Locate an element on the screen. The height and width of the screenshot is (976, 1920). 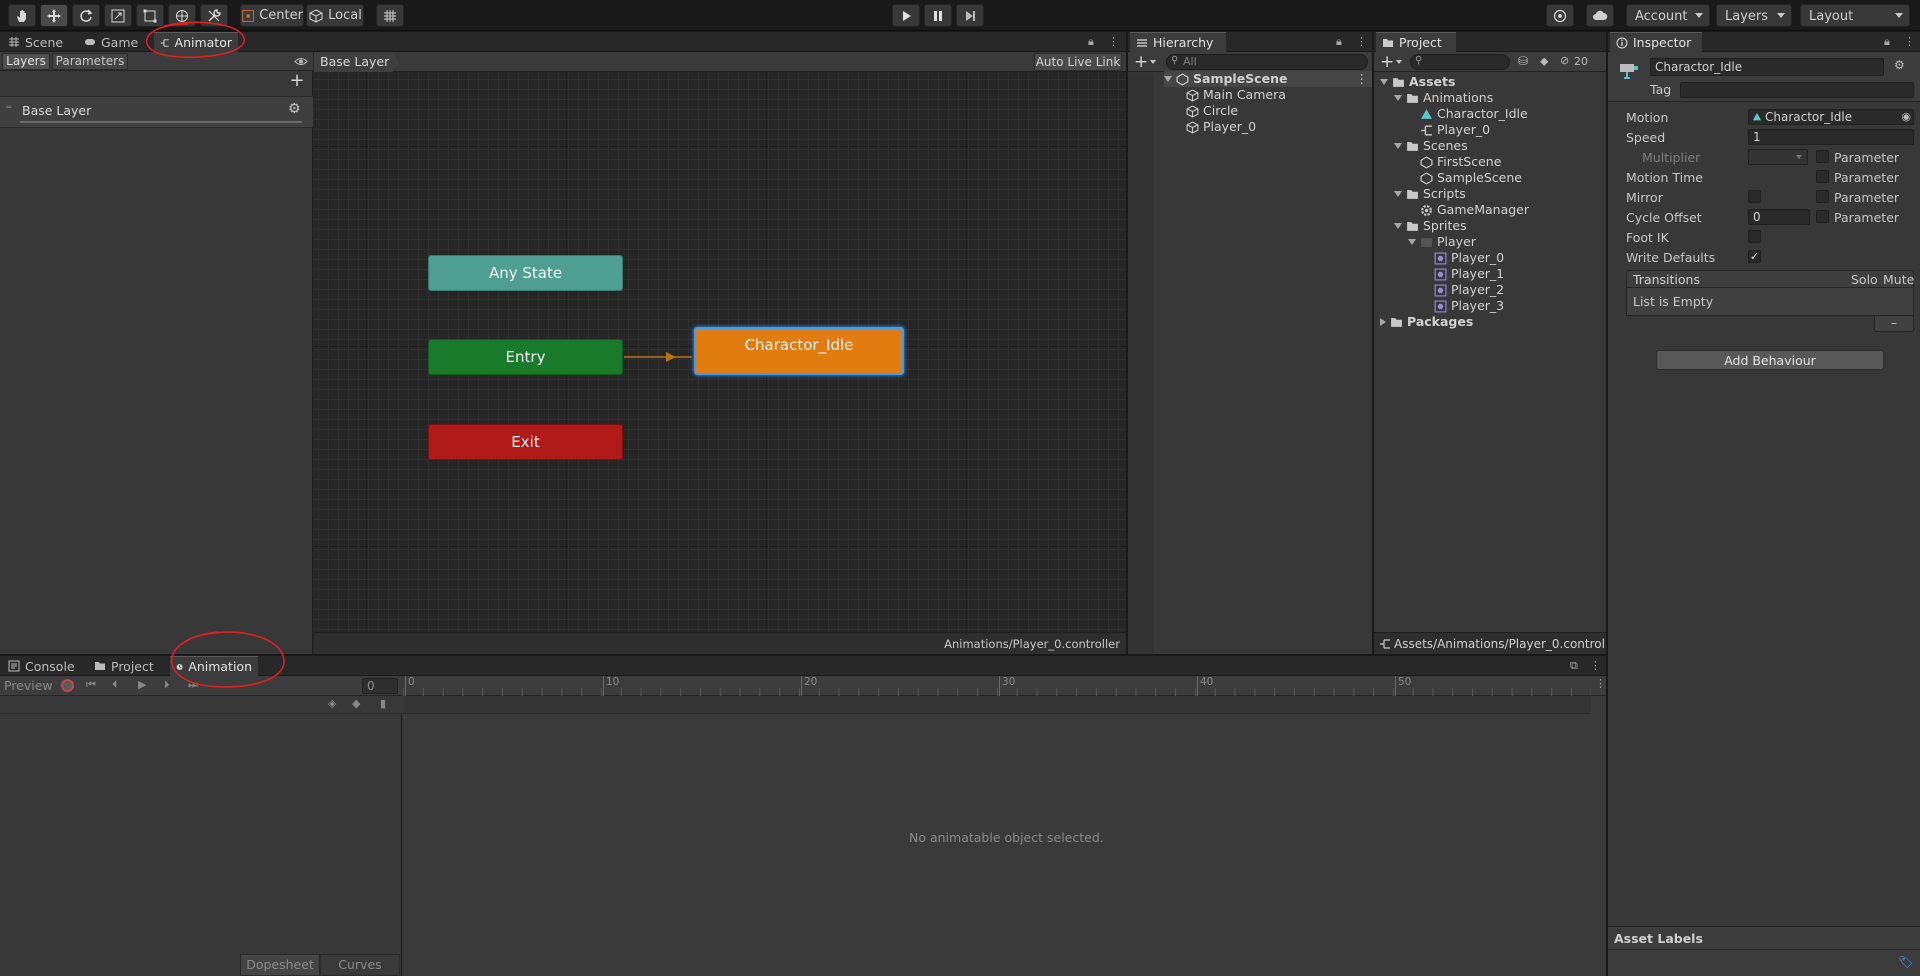
asset-item: Player_2 is located at coordinates (1469, 290).